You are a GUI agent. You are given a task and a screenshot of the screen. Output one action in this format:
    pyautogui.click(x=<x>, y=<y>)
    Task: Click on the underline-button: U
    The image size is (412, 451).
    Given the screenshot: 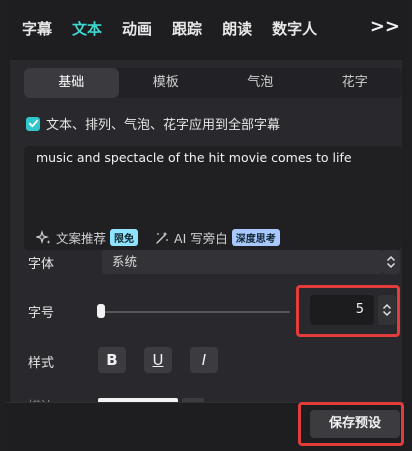 What is the action you would take?
    pyautogui.click(x=158, y=360)
    